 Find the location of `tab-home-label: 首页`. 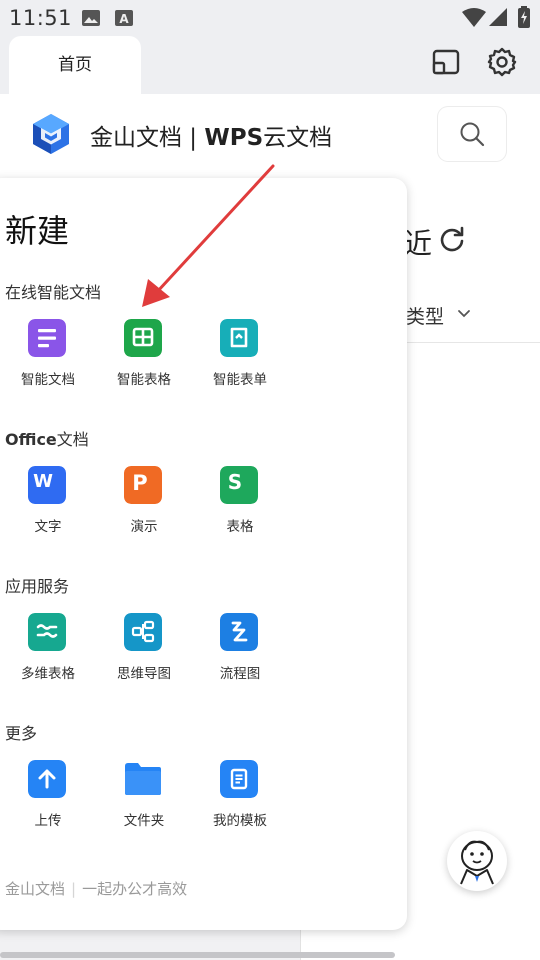

tab-home-label: 首页 is located at coordinates (75, 65).